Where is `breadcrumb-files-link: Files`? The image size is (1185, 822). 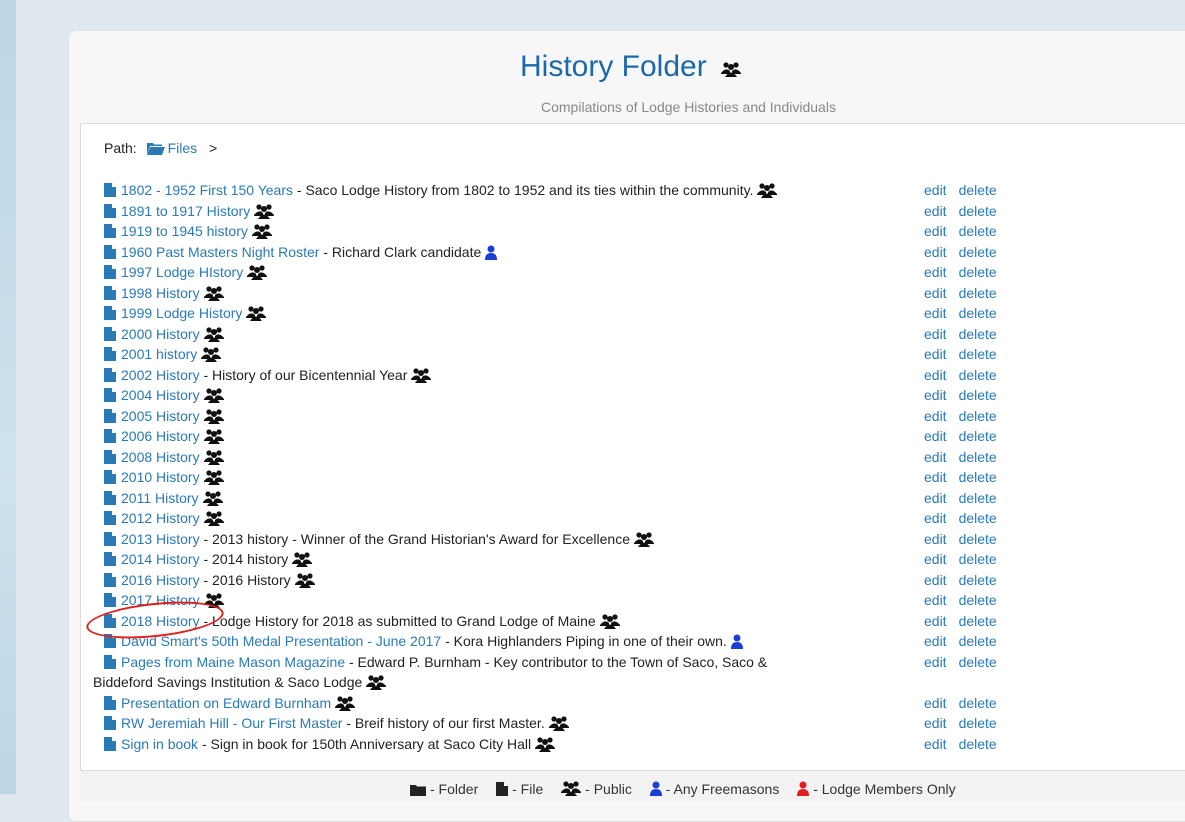 breadcrumb-files-link: Files is located at coordinates (171, 148).